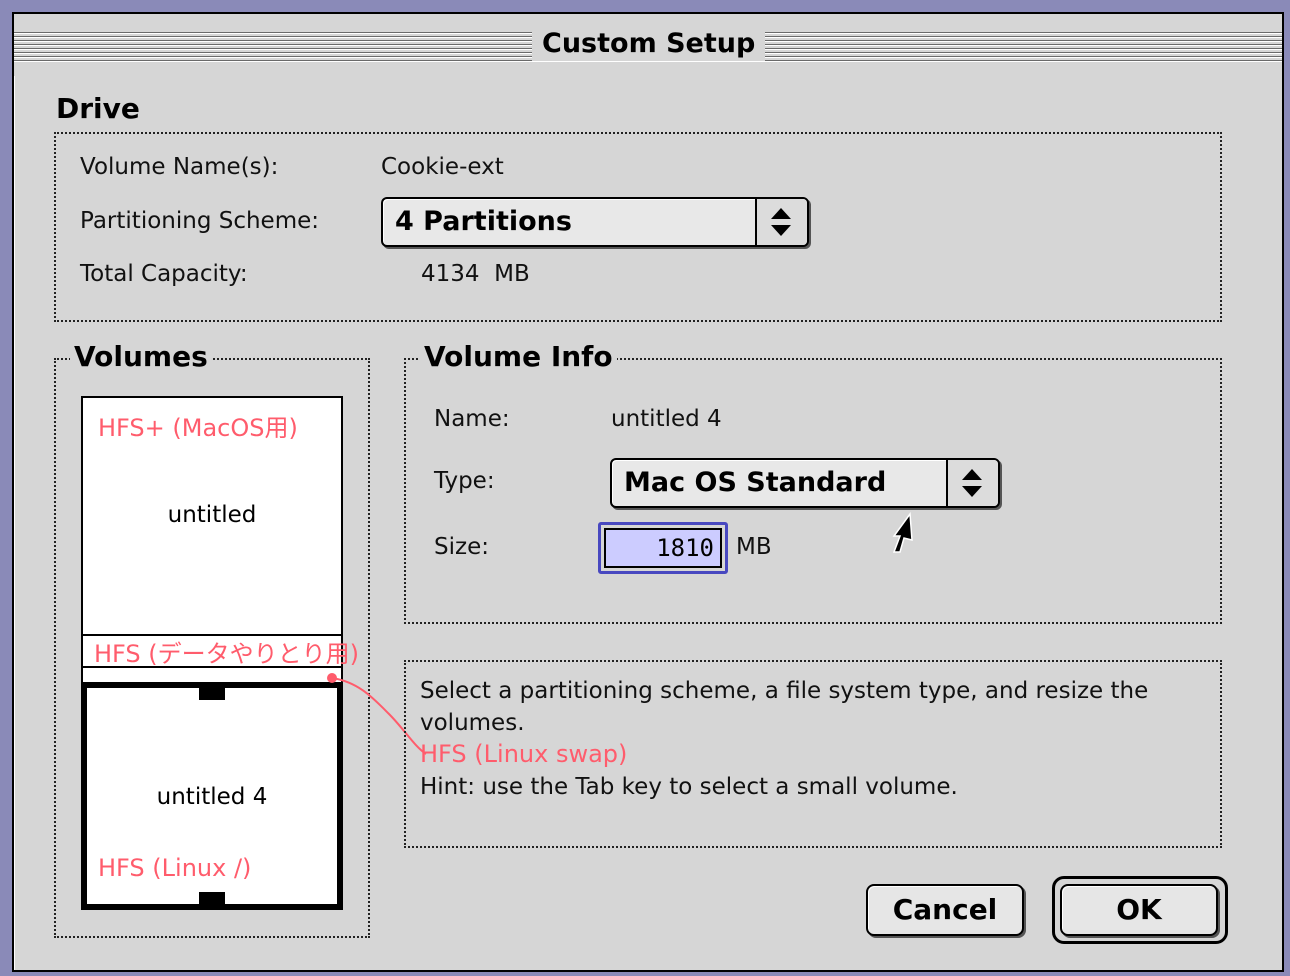 The width and height of the screenshot is (1290, 976). Describe the element at coordinates (902, 532) in the screenshot. I see `mouse-cursor-icon` at that location.